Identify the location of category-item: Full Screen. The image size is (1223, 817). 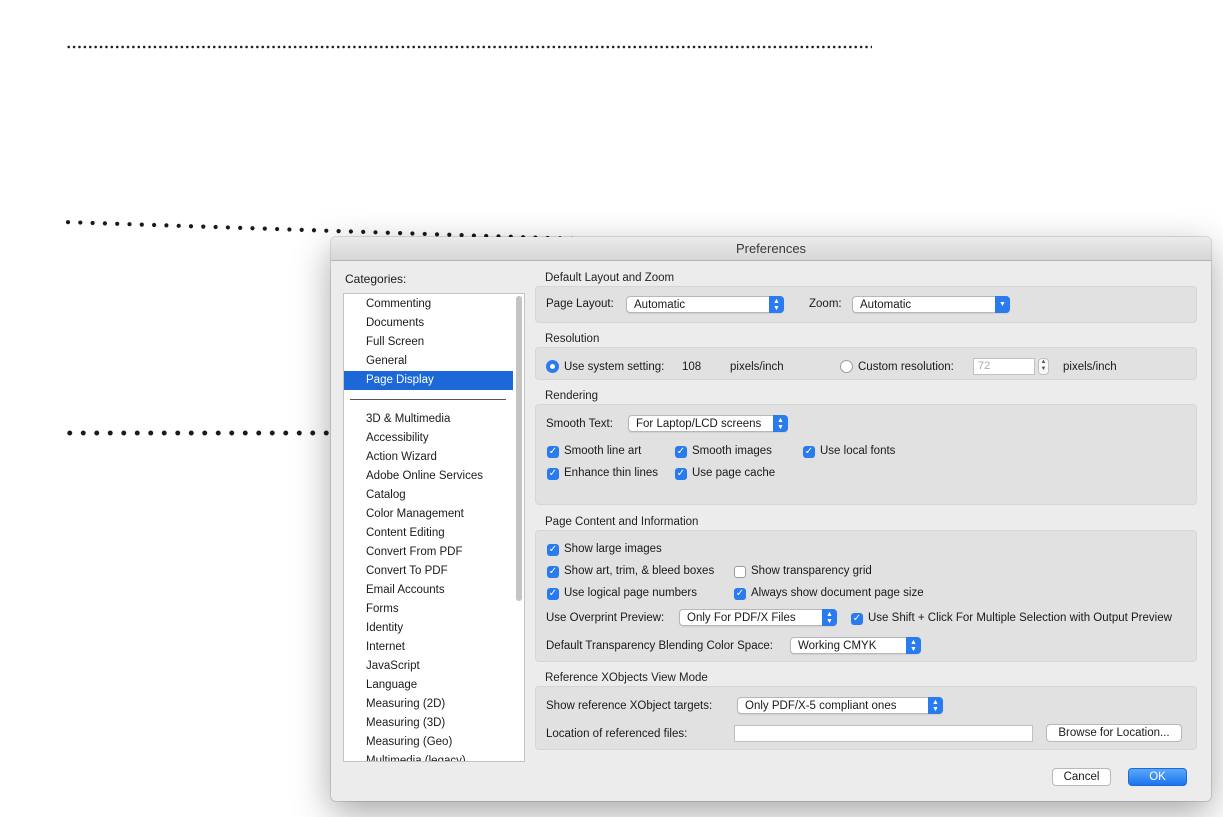
(434, 342).